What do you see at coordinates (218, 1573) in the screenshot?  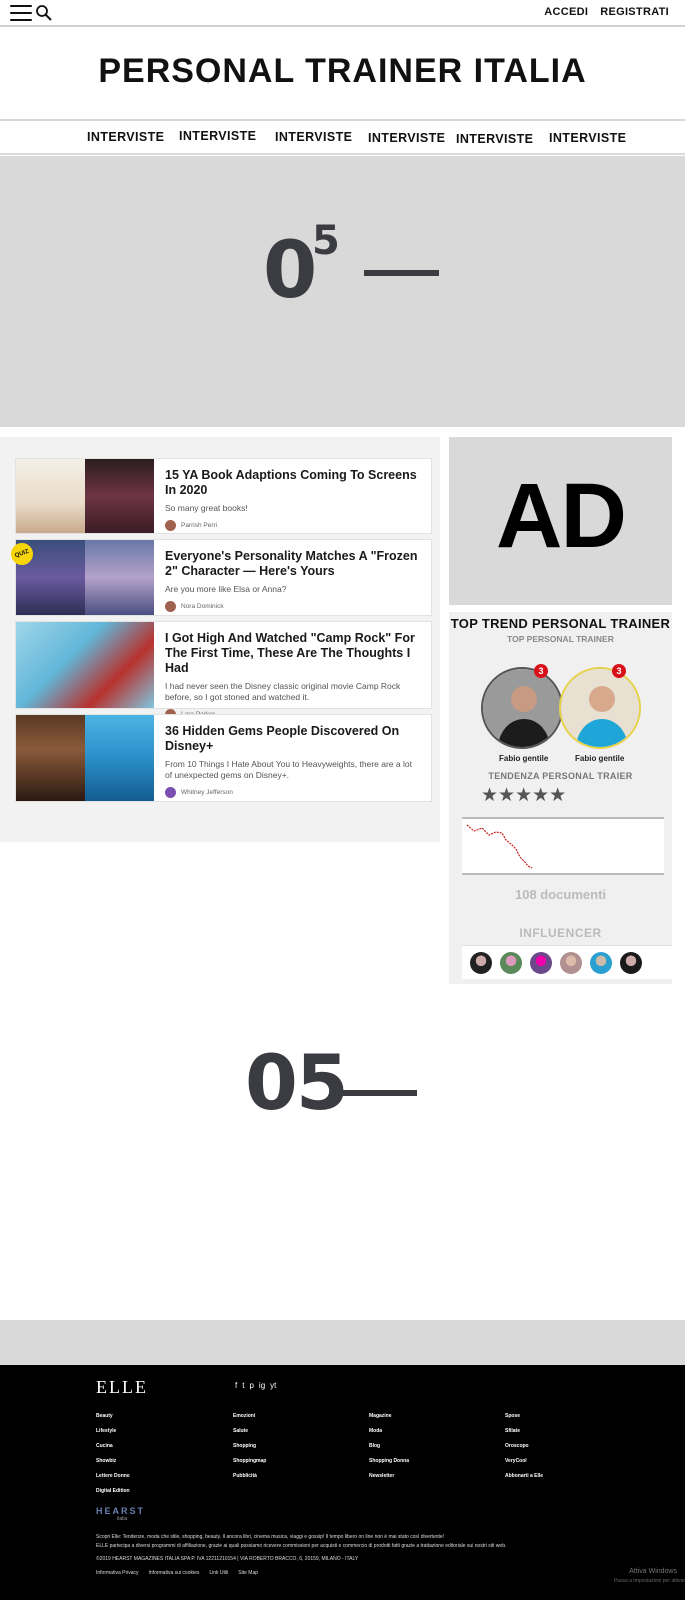 I see `useful-links-link: Link Utili` at bounding box center [218, 1573].